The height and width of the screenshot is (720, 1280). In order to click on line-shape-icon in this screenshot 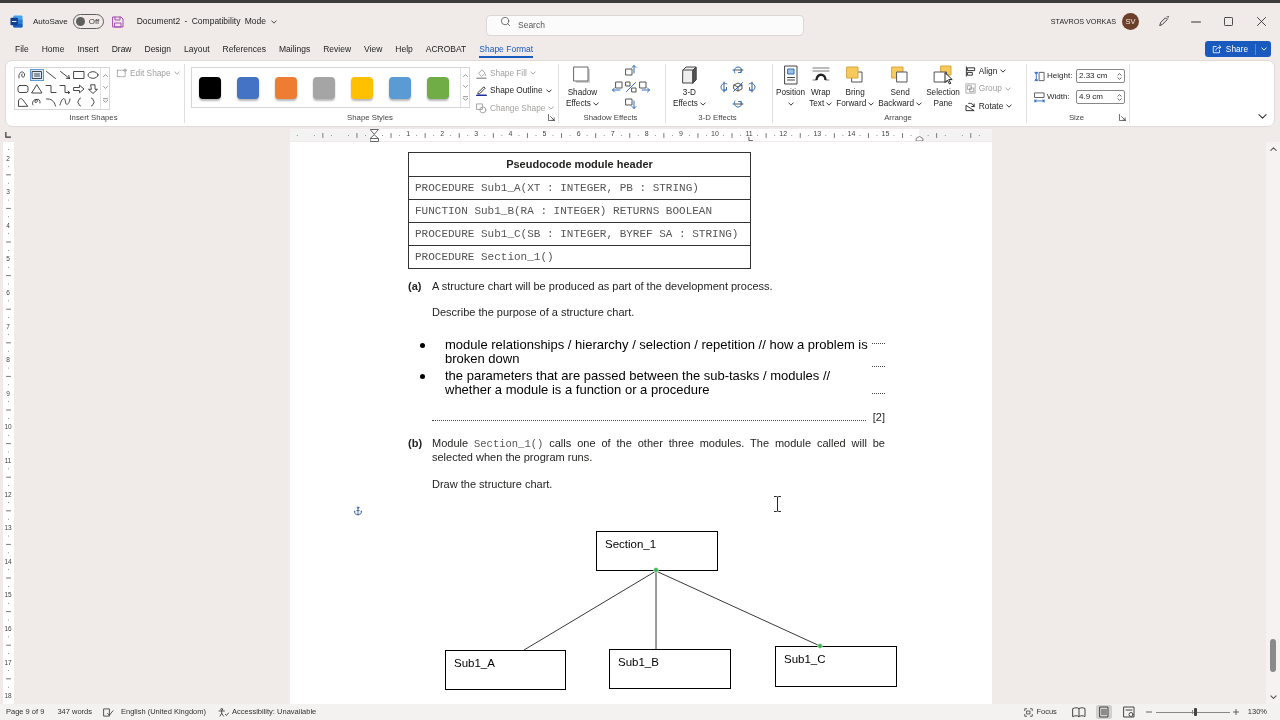, I will do `click(51, 75)`.